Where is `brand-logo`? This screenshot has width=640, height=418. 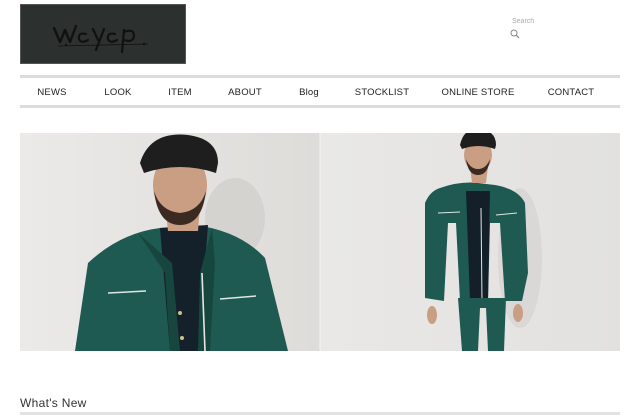
brand-logo is located at coordinates (103, 34).